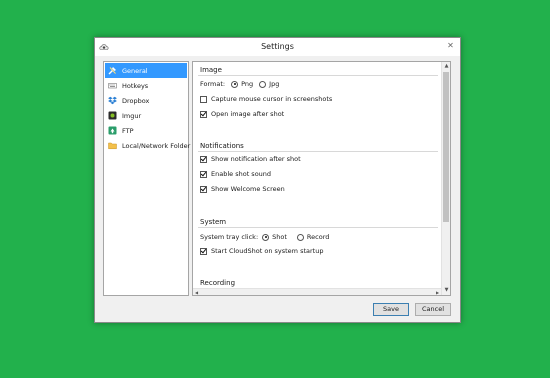 The image size is (550, 378). I want to click on show-notification-label: Show notification after shot, so click(256, 159).